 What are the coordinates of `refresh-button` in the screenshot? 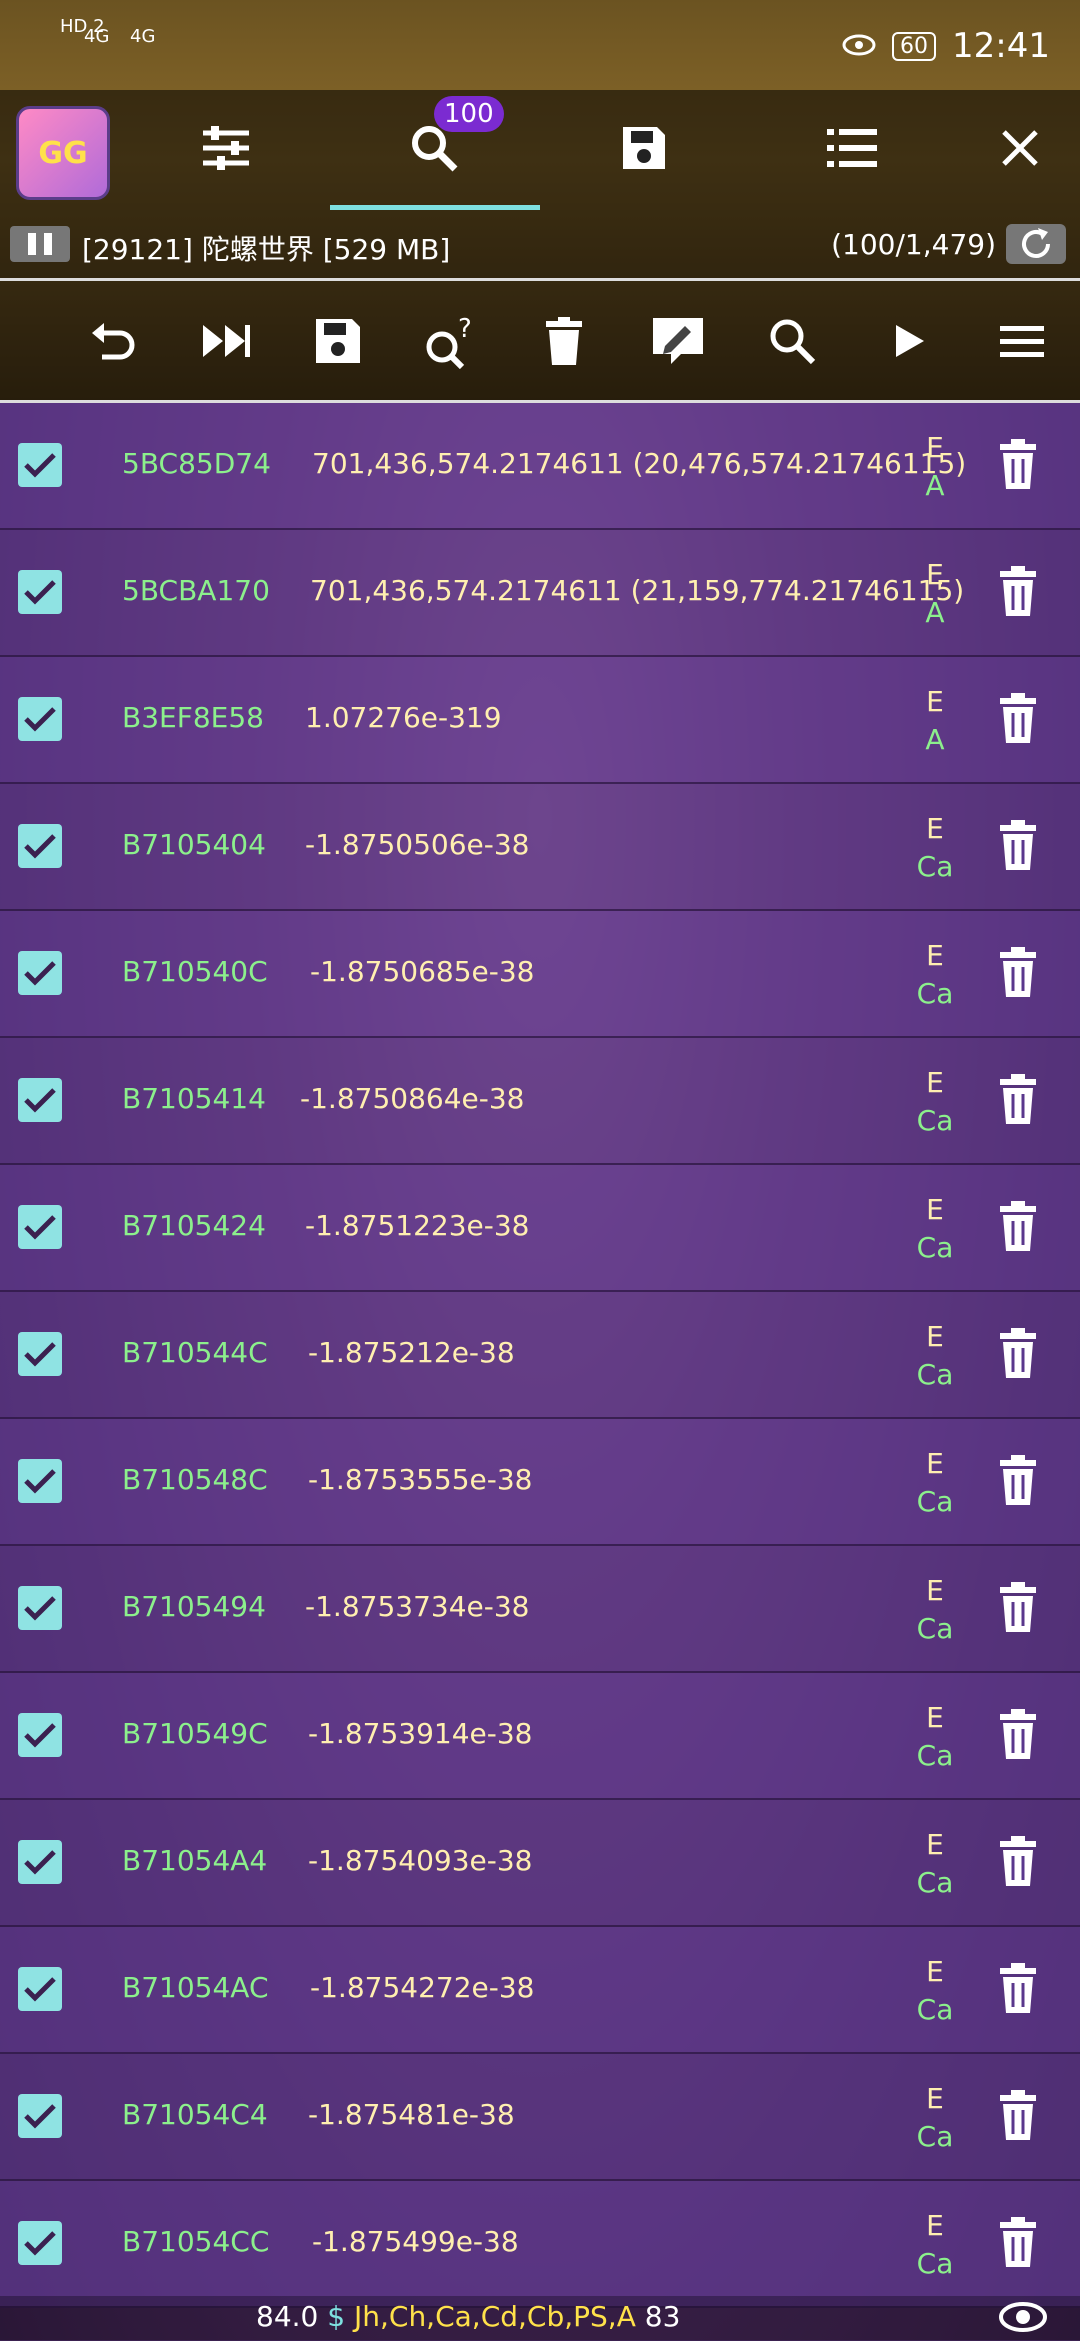 It's located at (1036, 244).